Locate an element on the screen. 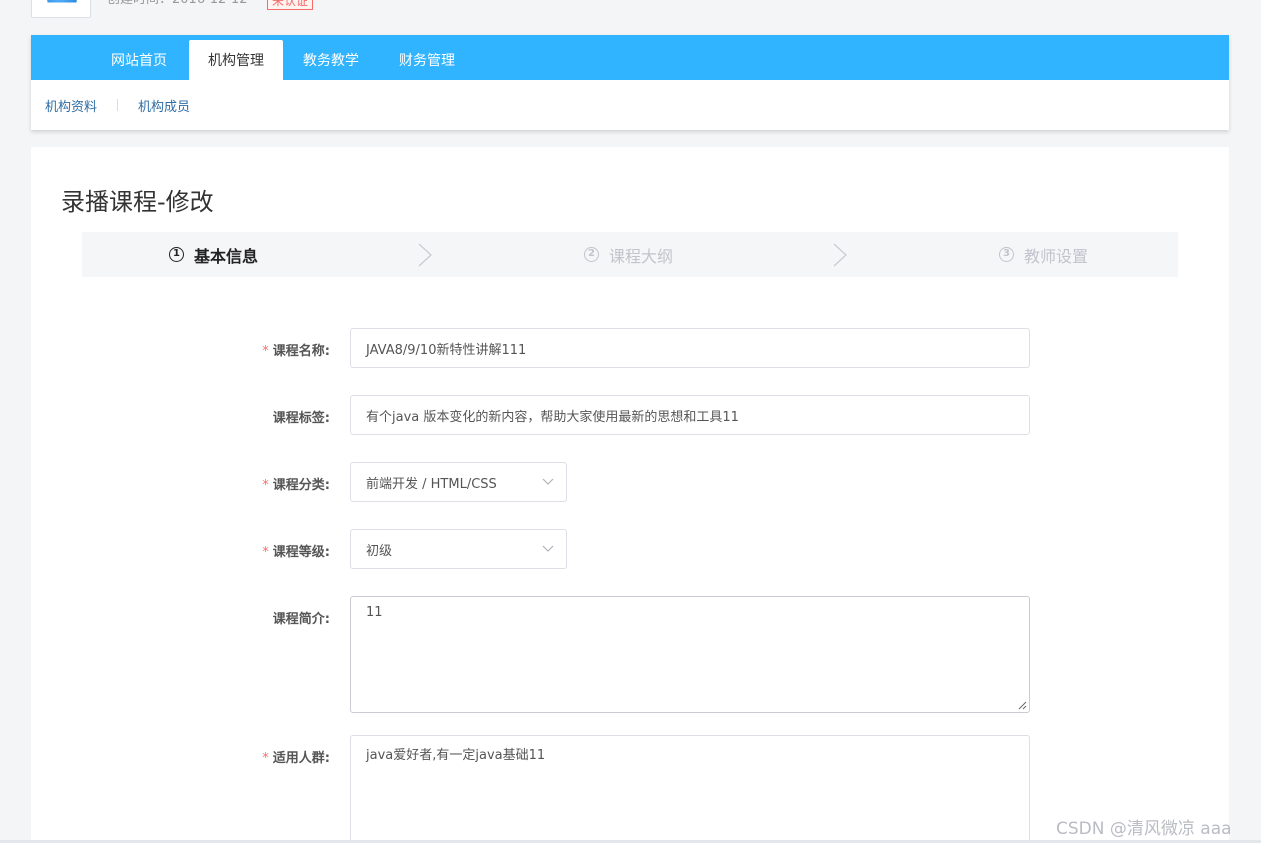 The height and width of the screenshot is (843, 1261). course-intro-label: 课程简介: is located at coordinates (301, 619).